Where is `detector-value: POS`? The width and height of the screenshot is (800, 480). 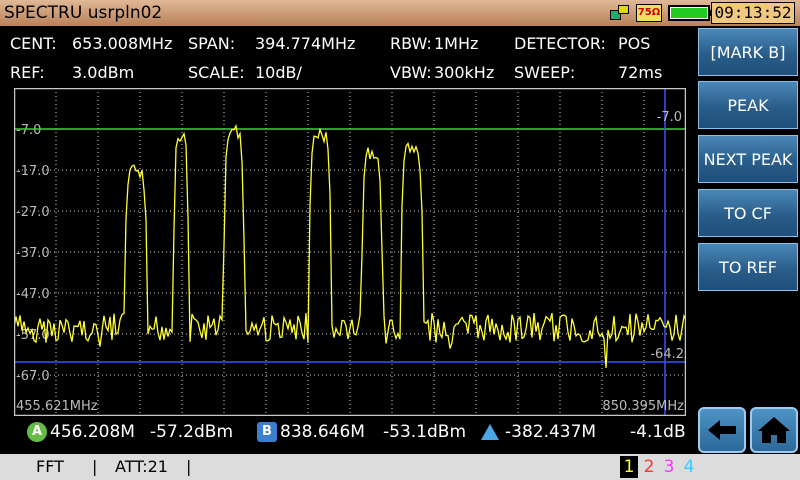
detector-value: POS is located at coordinates (634, 43).